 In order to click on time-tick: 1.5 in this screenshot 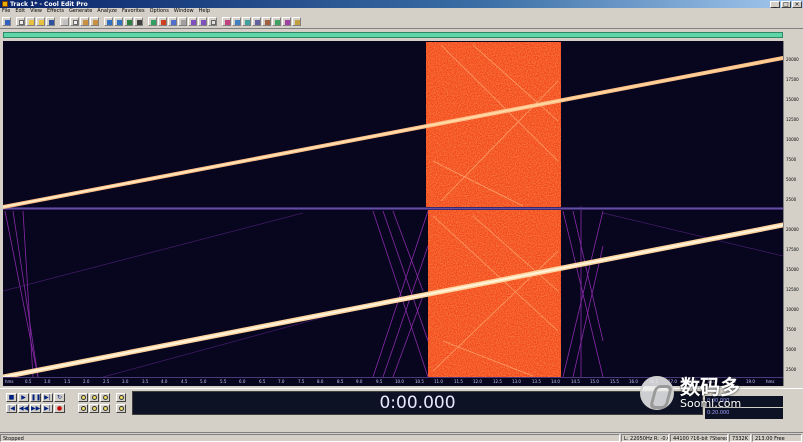, I will do `click(67, 381)`.